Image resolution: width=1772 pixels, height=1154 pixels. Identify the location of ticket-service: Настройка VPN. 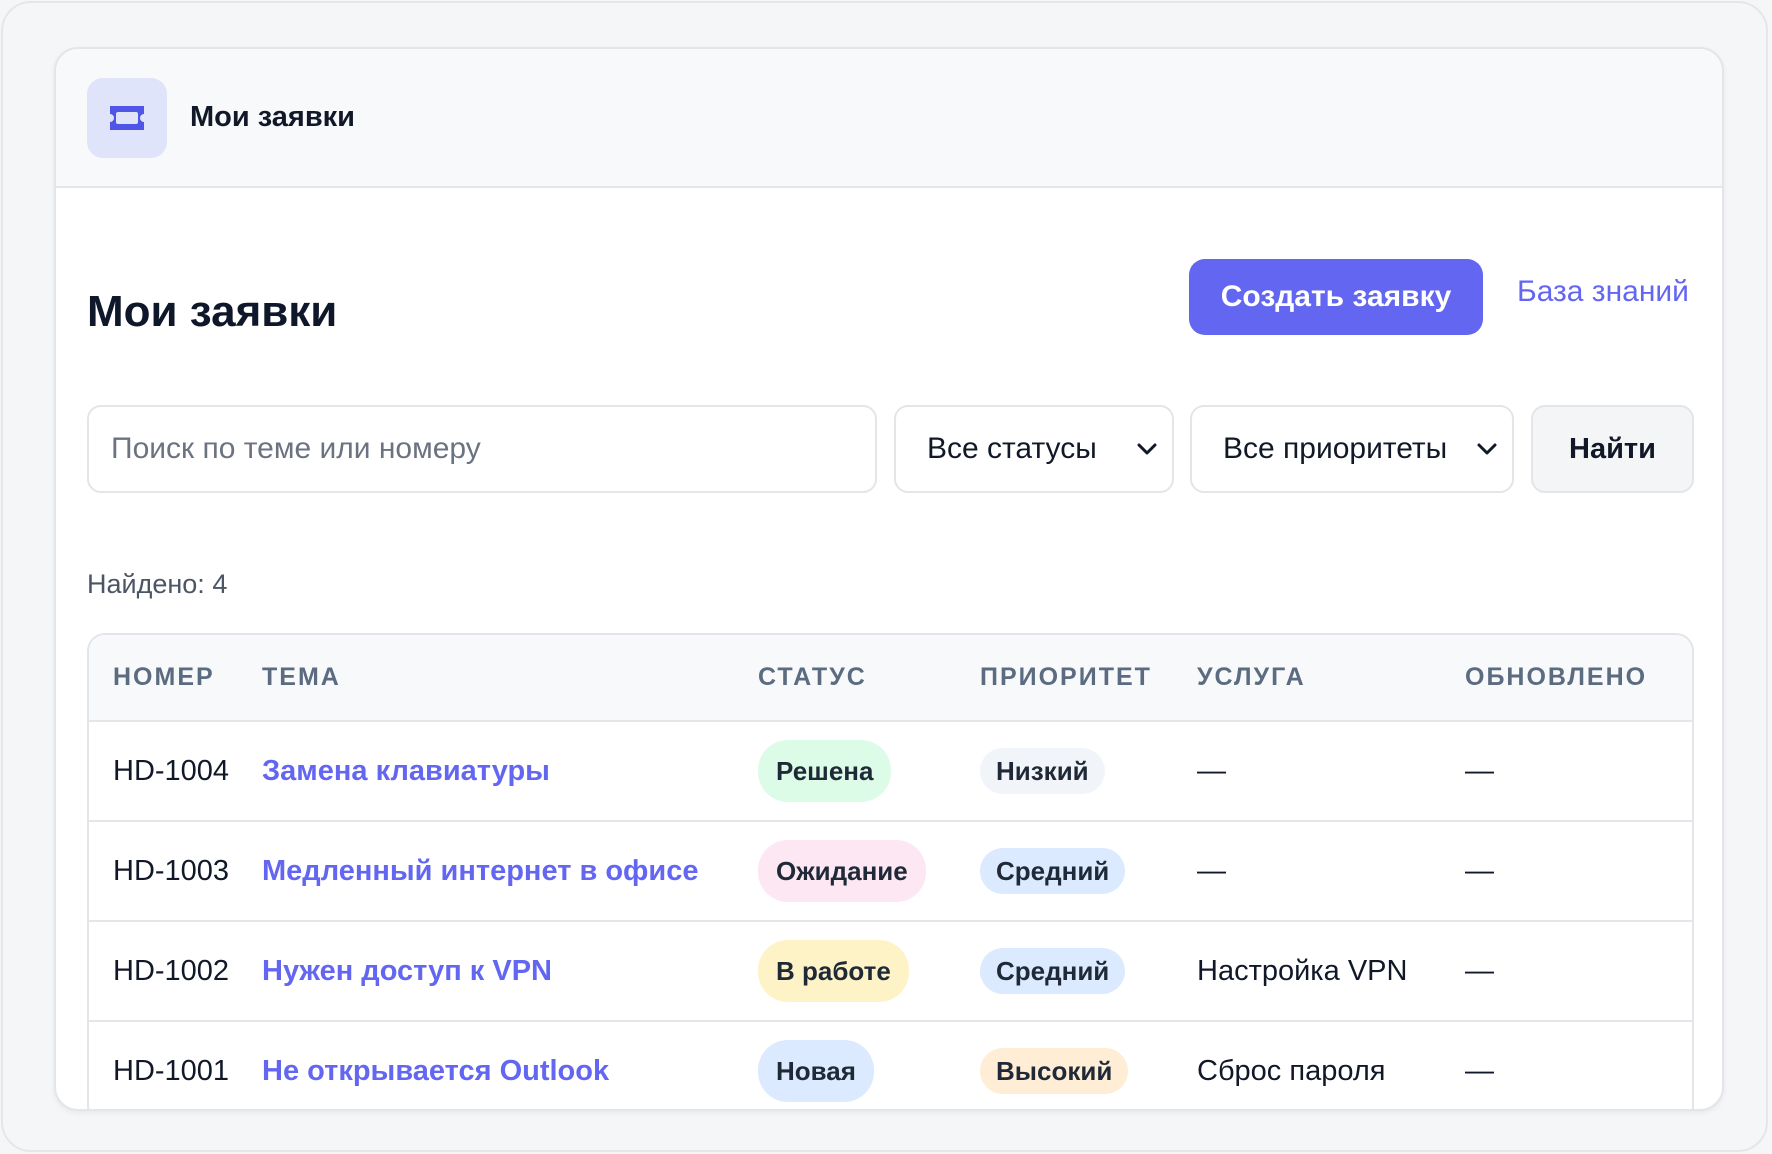
(1302, 970).